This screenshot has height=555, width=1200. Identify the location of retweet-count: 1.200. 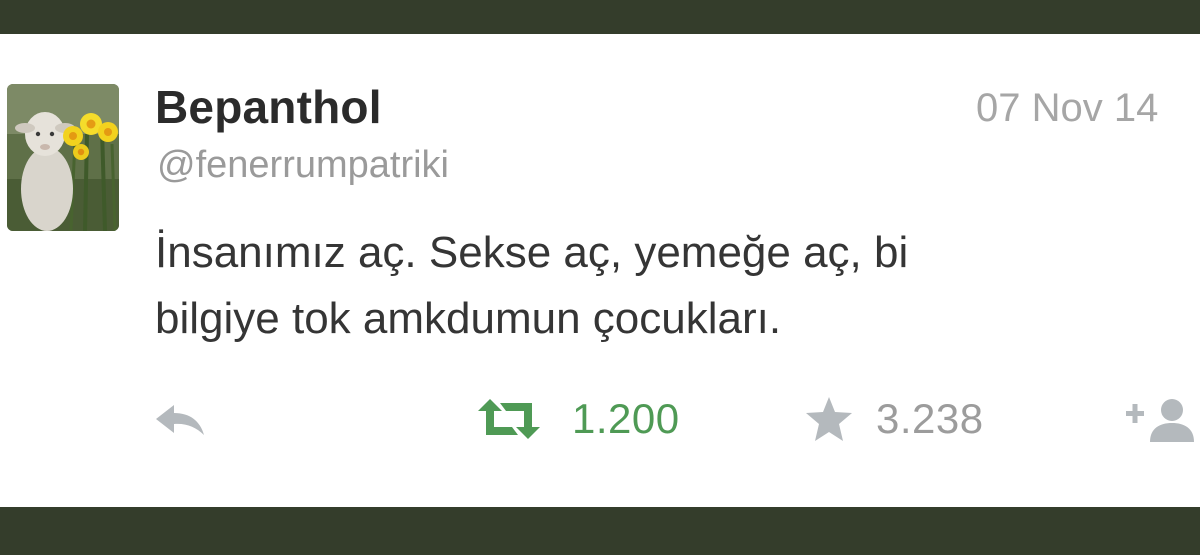
(626, 418).